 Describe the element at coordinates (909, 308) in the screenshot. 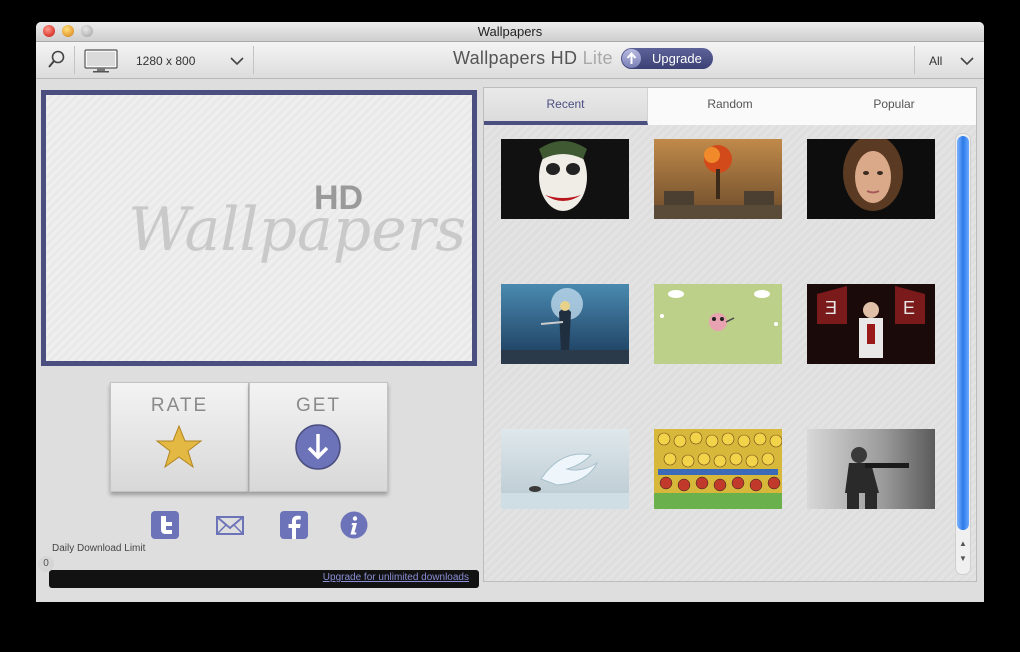

I see `svg-text: E` at that location.